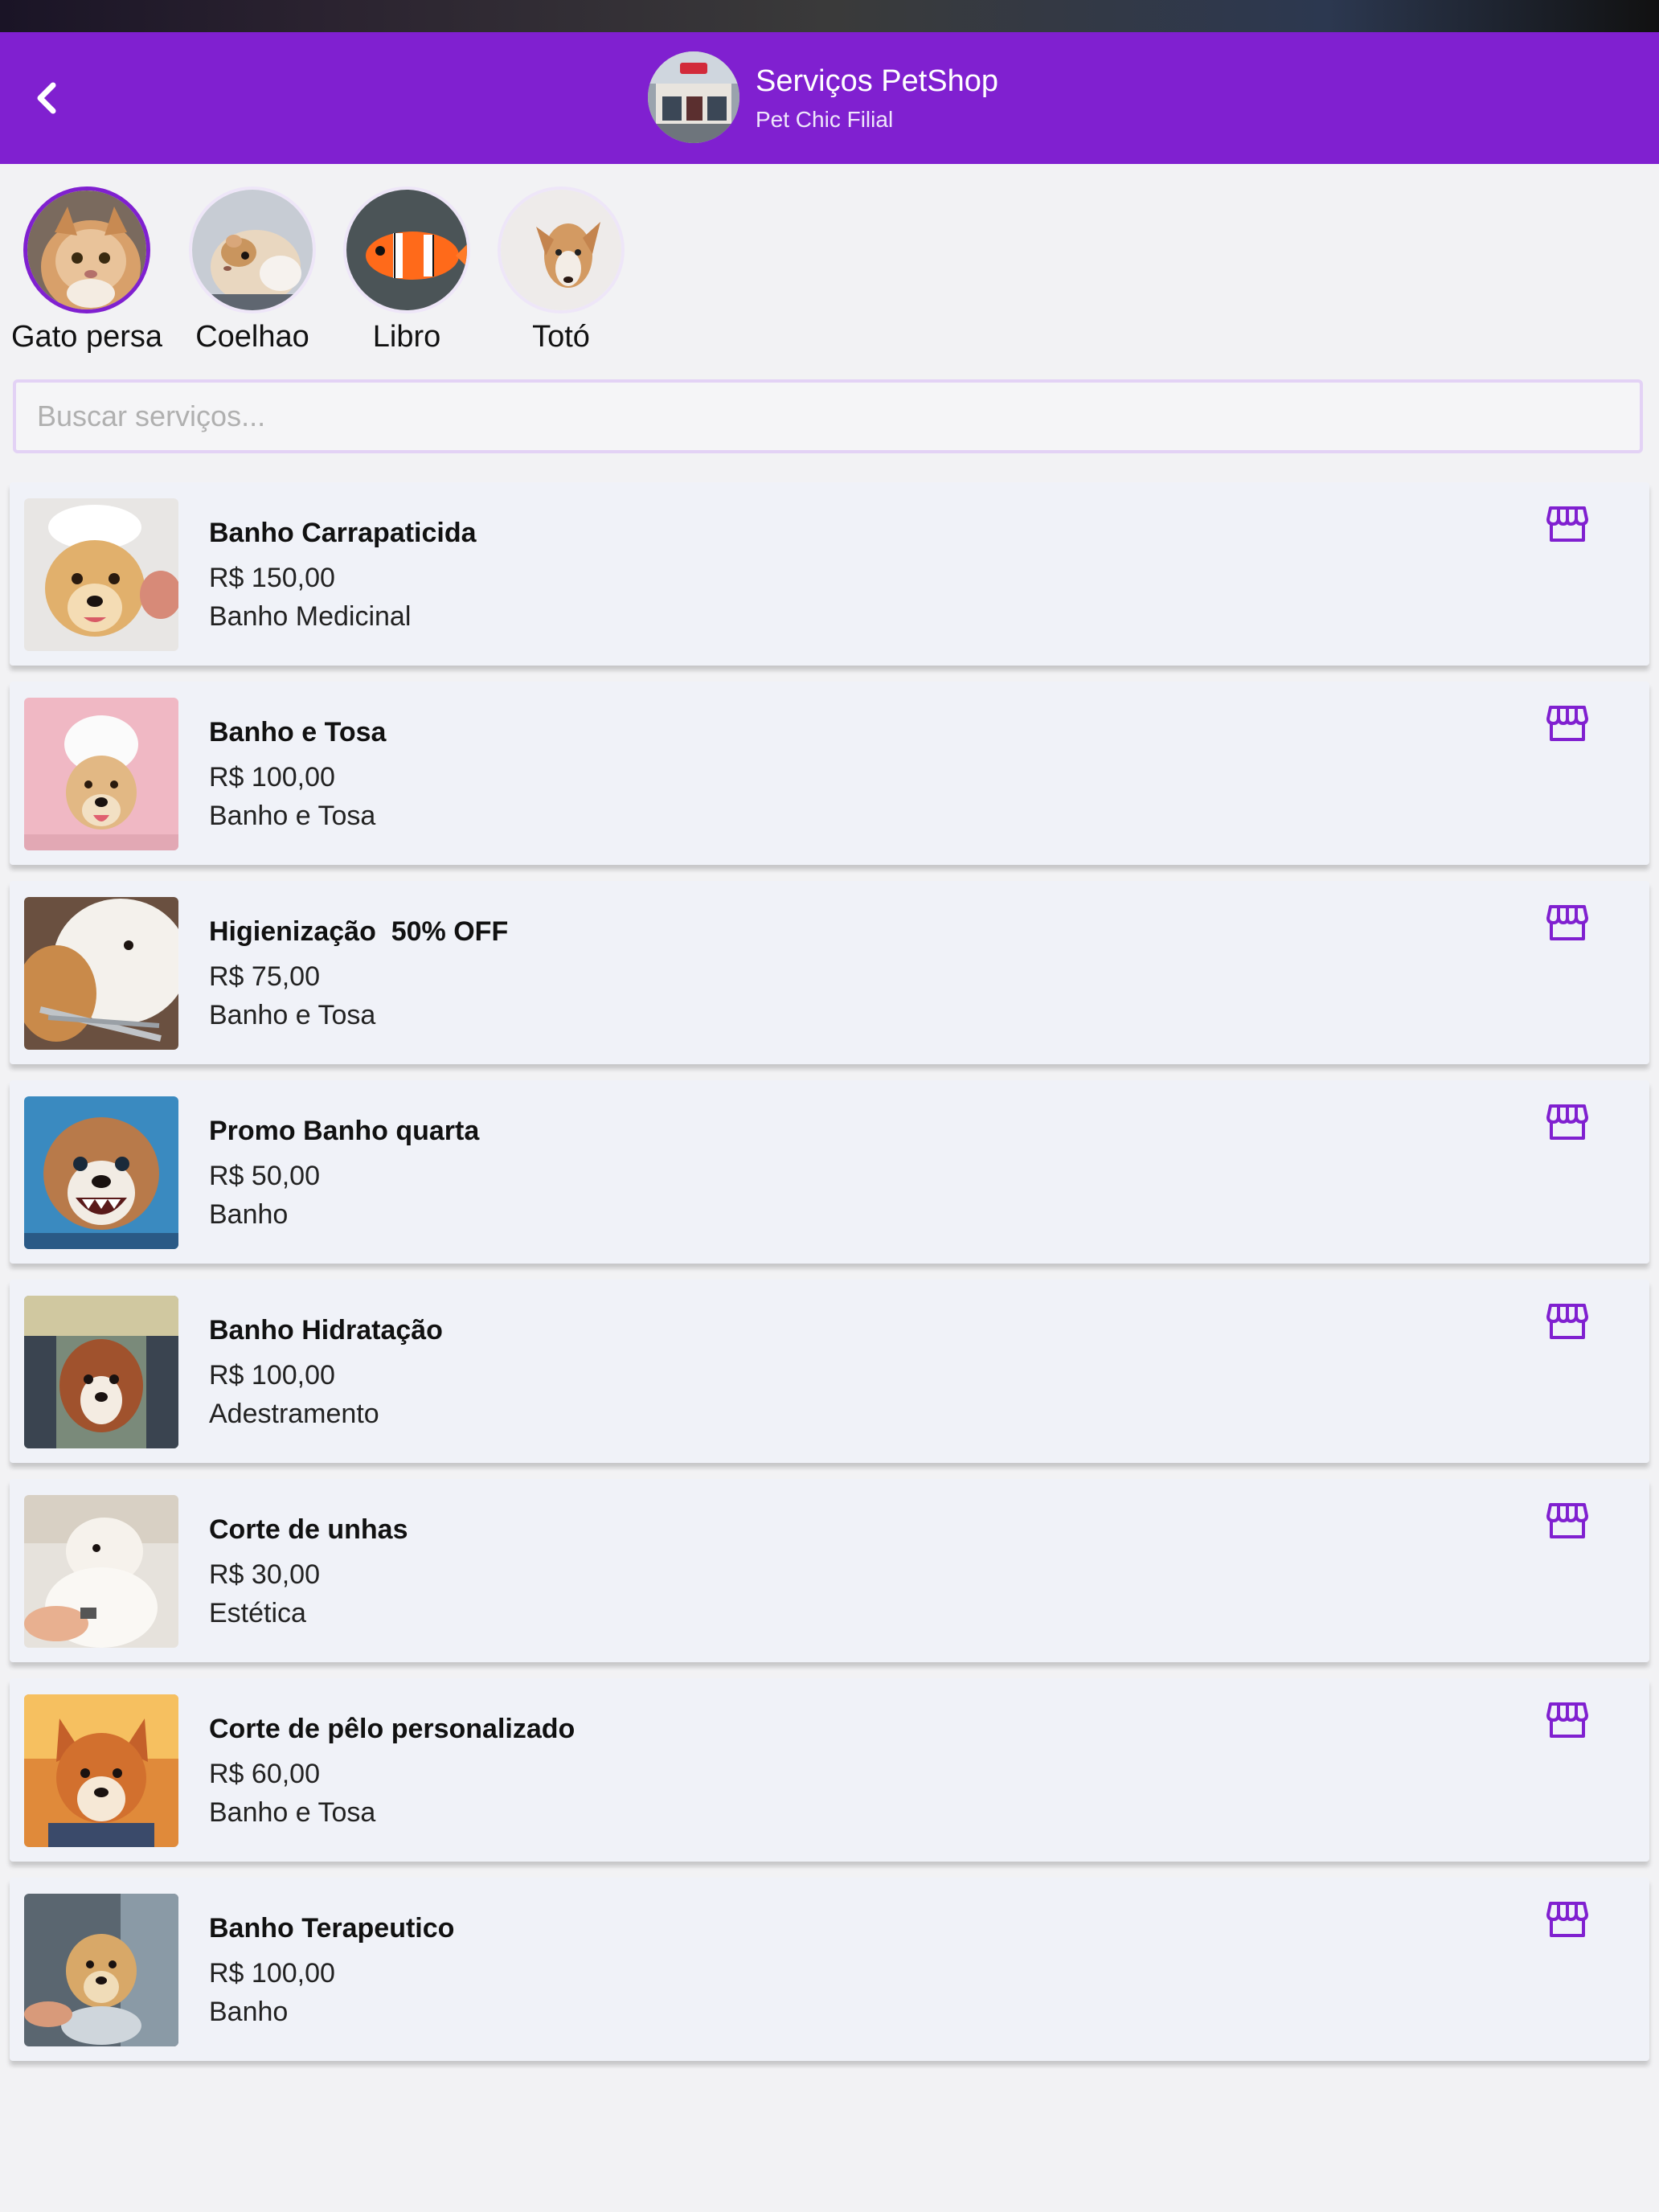 The height and width of the screenshot is (2212, 1659). Describe the element at coordinates (392, 1729) in the screenshot. I see `service-name: Corte de pêlo personalizado` at that location.